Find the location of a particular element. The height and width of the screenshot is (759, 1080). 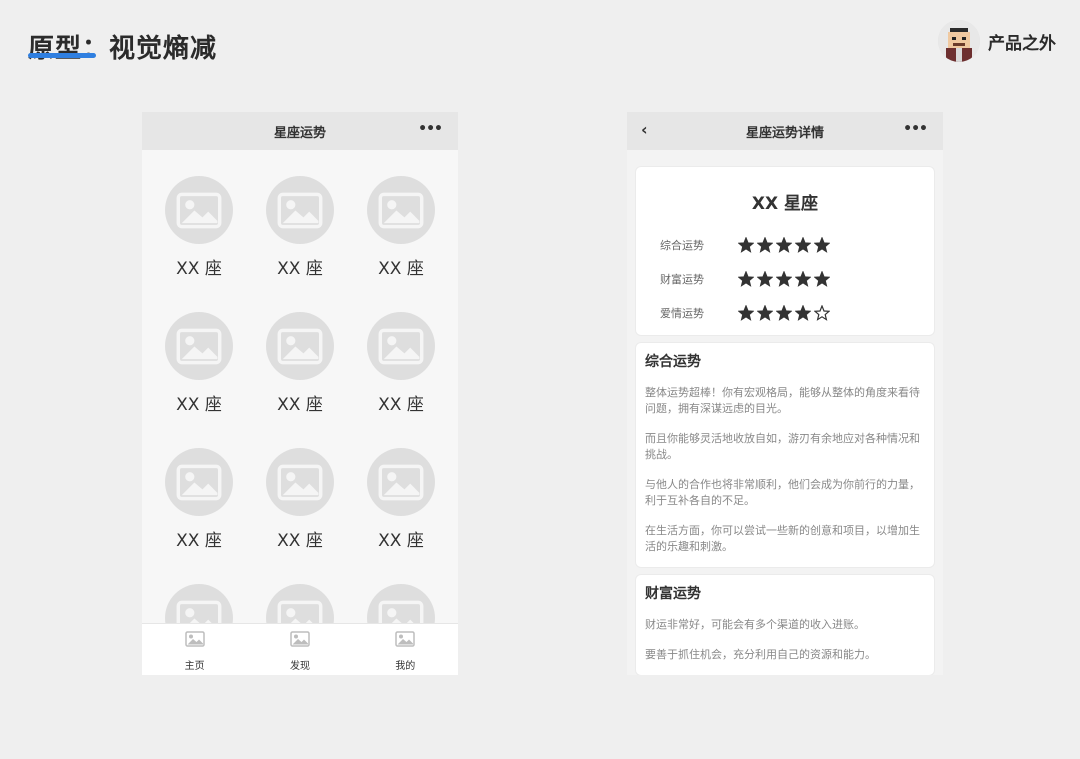

rating-label: 爱情运势 is located at coordinates (682, 313).